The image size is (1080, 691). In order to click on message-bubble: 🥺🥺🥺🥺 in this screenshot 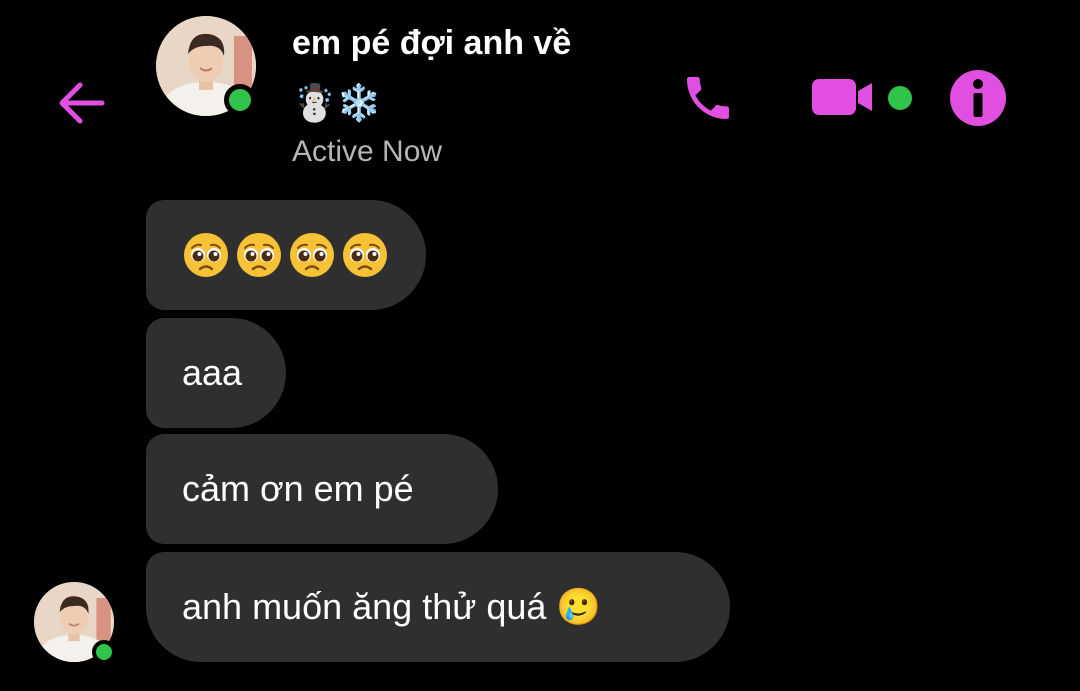, I will do `click(286, 255)`.